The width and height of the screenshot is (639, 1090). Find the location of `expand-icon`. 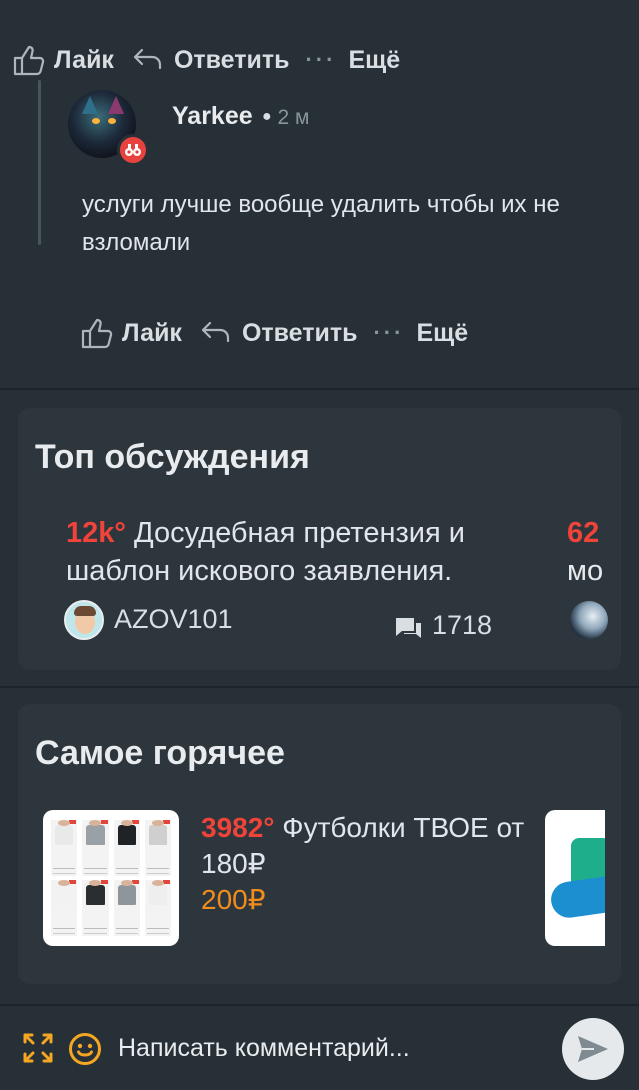

expand-icon is located at coordinates (38, 1048).